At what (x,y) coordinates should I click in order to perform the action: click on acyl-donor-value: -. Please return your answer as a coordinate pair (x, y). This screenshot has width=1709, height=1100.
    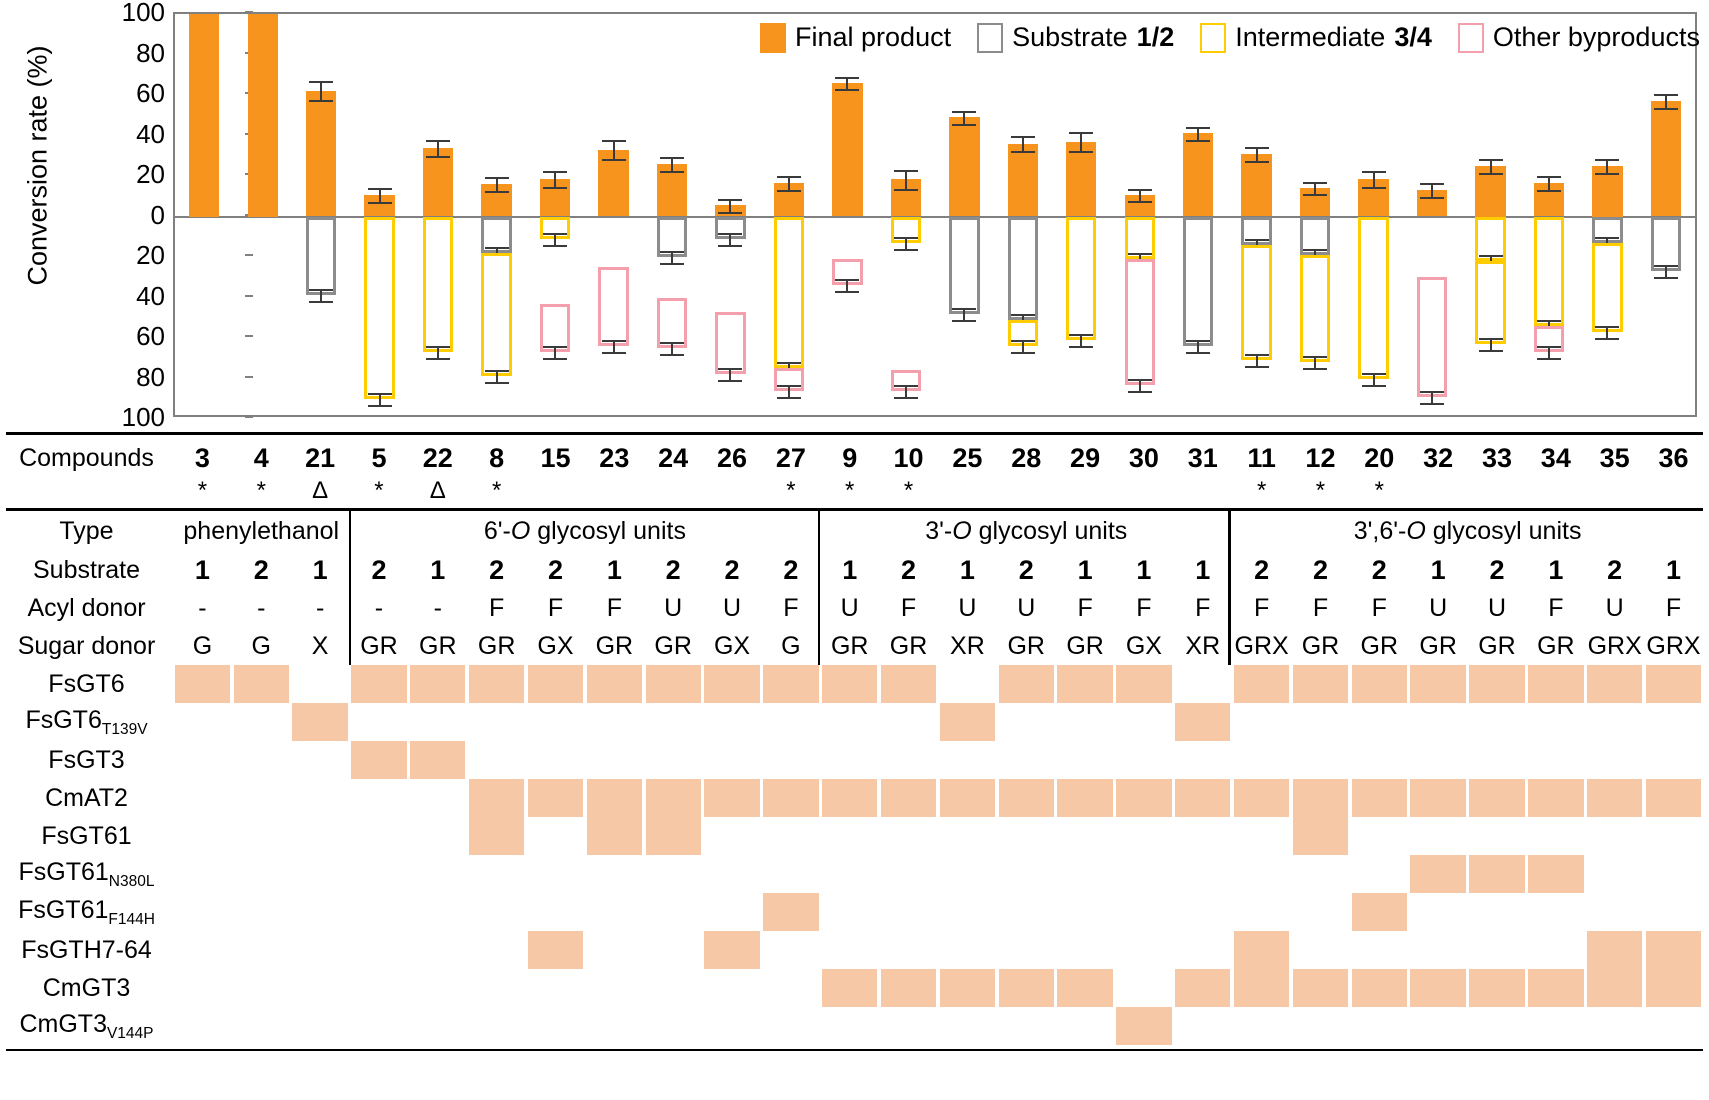
    Looking at the image, I should click on (437, 607).